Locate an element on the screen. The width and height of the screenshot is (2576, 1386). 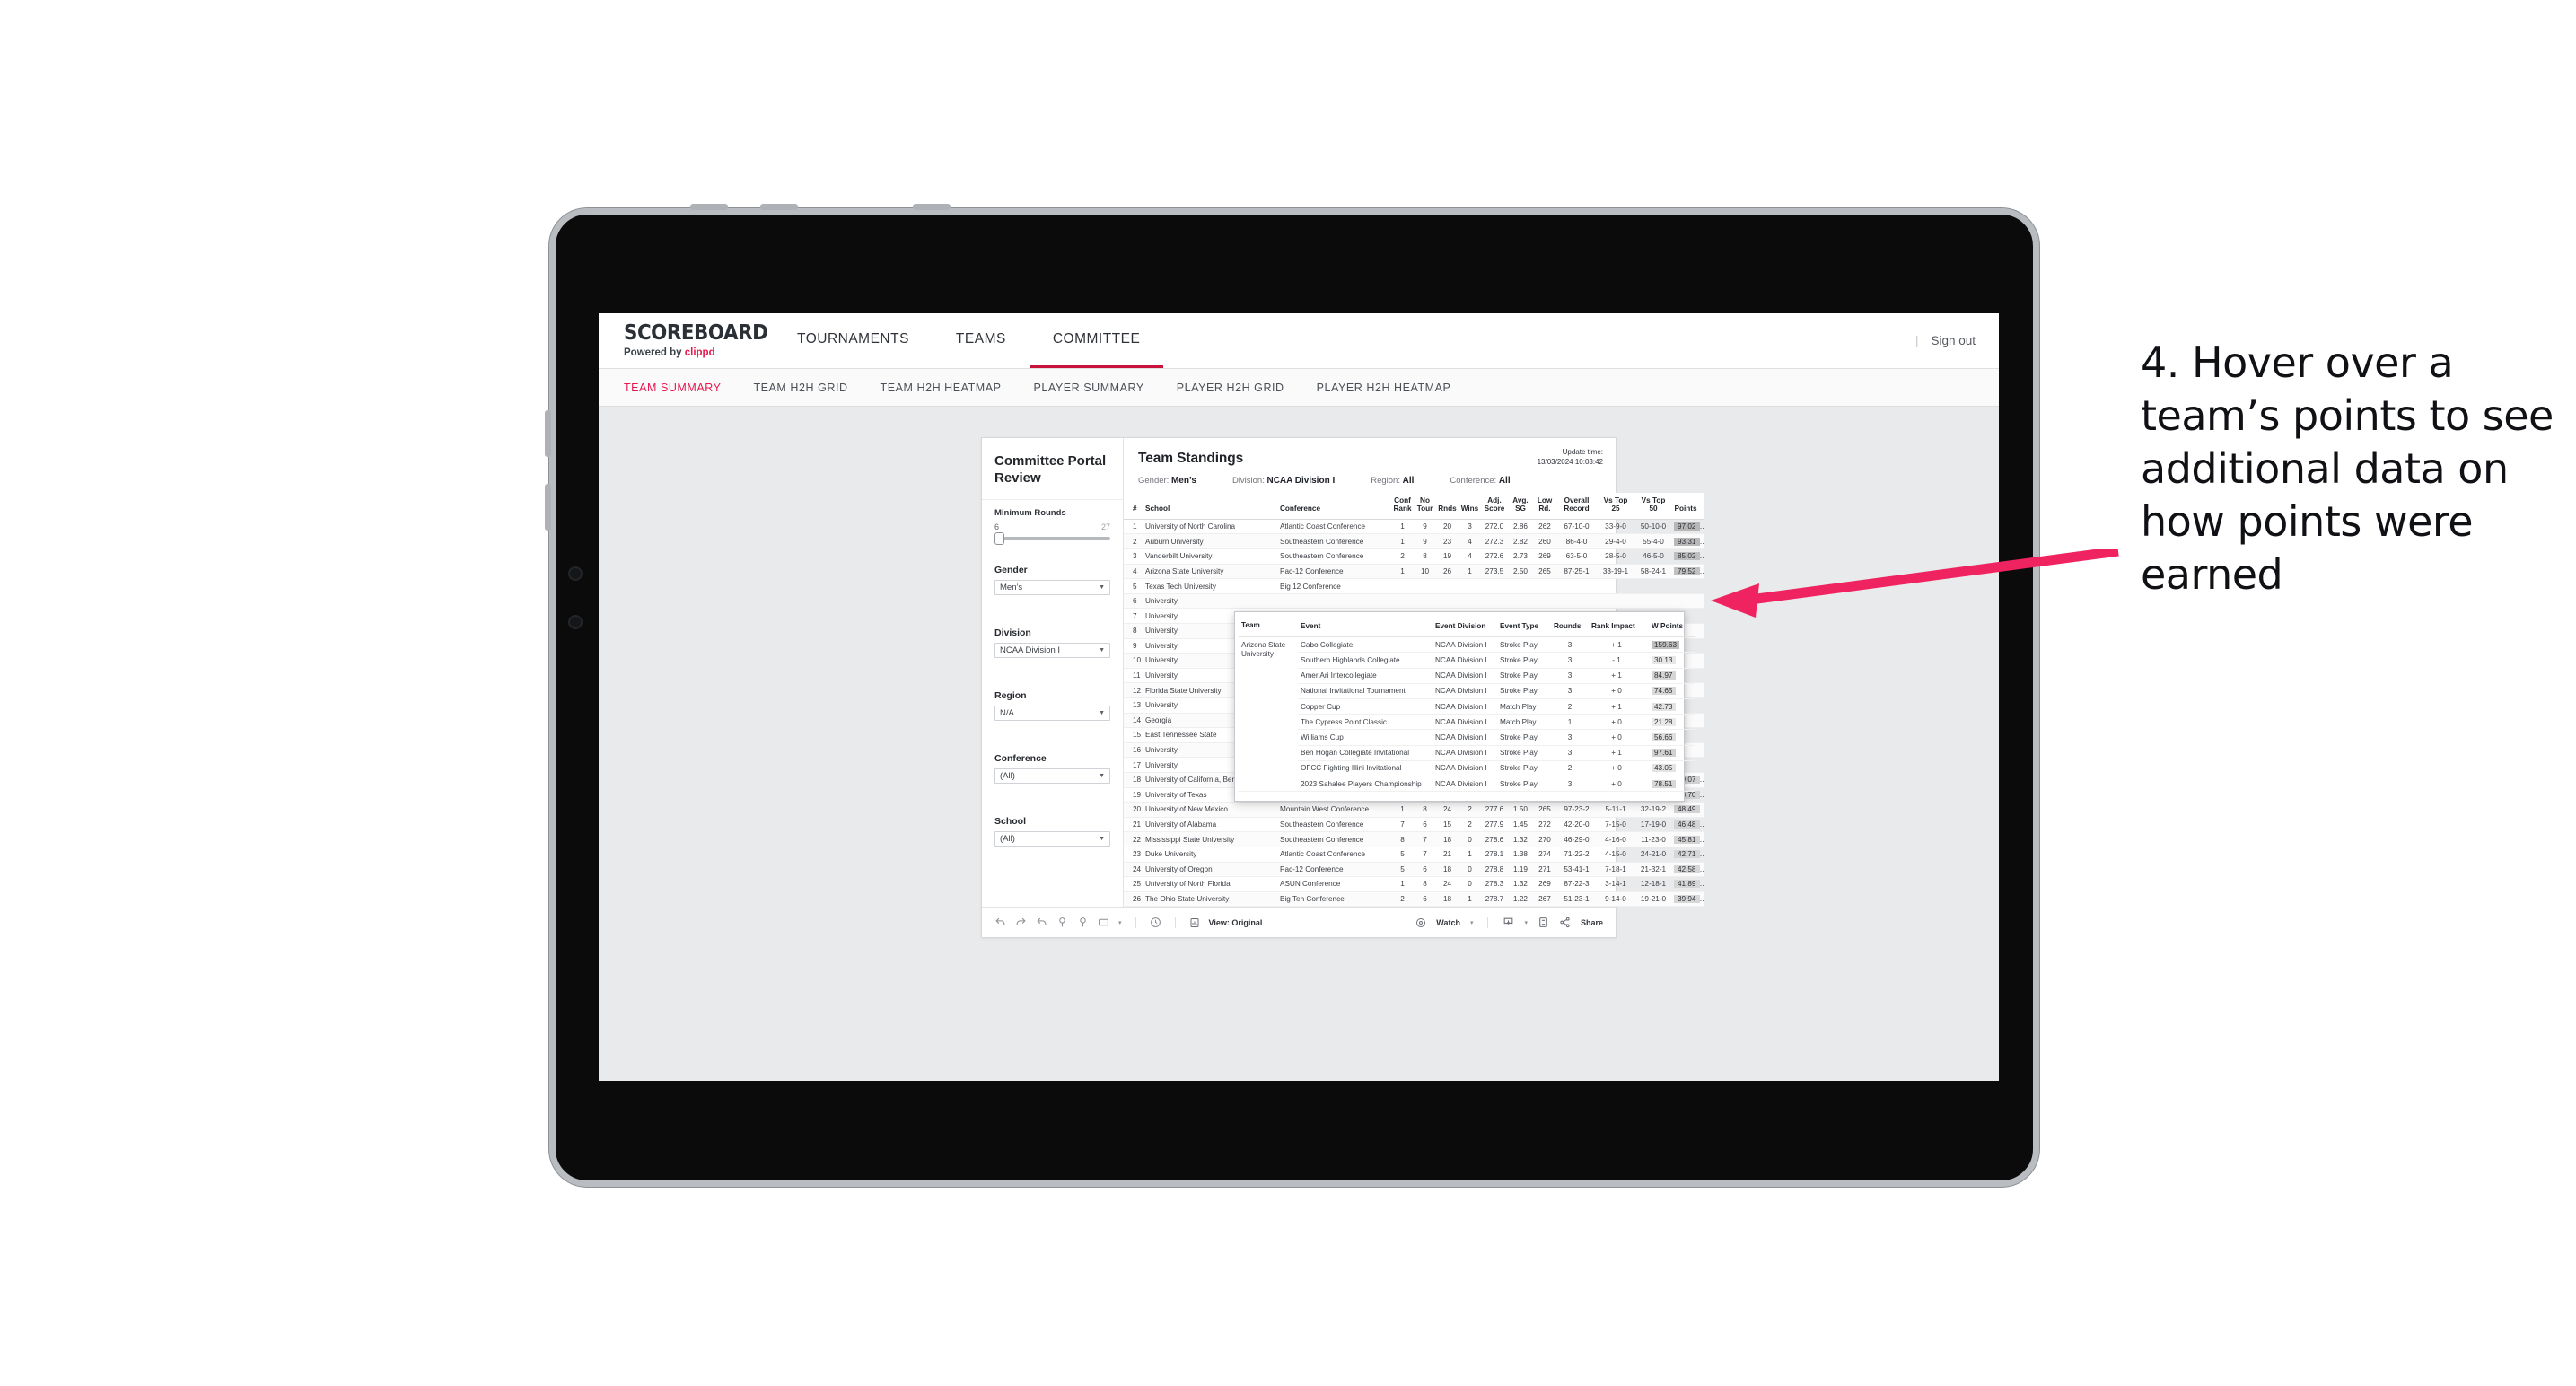
points-value: 39.94 is located at coordinates (1687, 899).